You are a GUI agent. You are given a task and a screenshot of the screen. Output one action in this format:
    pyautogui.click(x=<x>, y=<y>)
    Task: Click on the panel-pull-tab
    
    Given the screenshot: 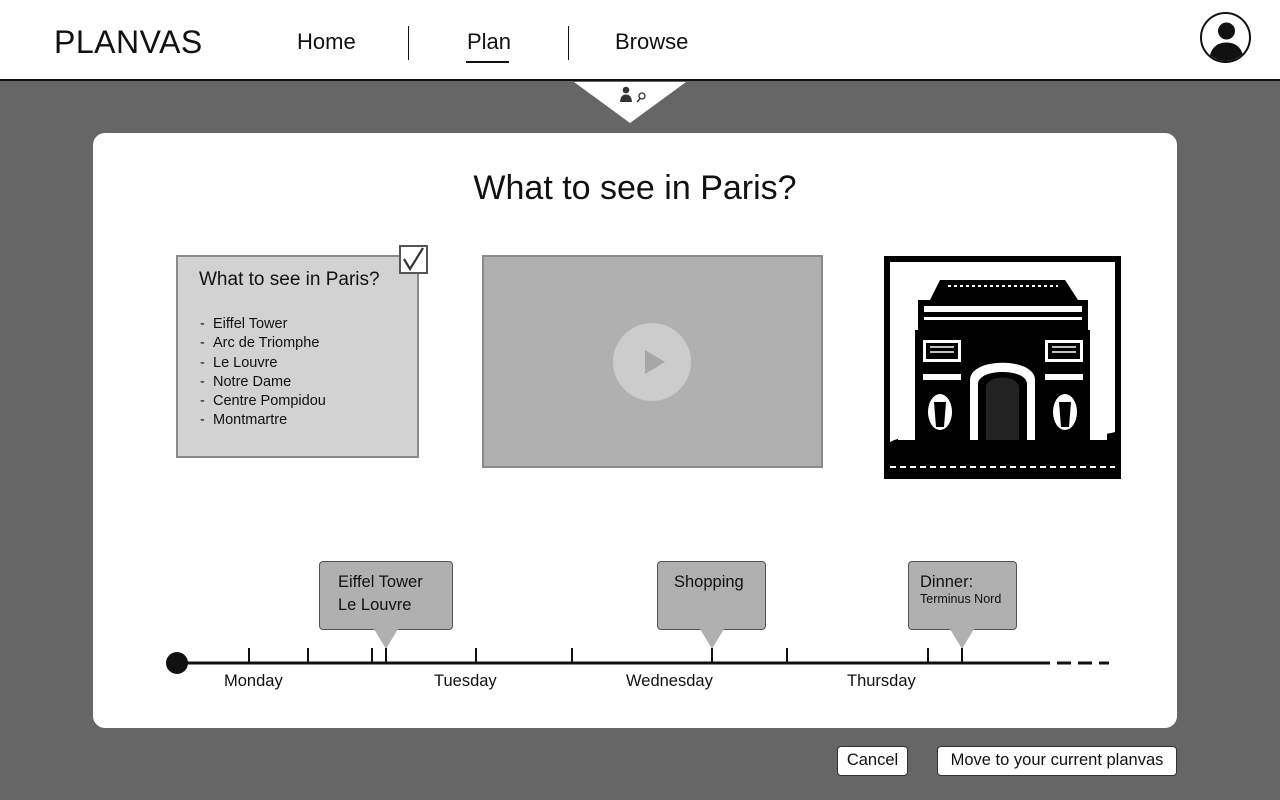 What is the action you would take?
    pyautogui.click(x=630, y=105)
    